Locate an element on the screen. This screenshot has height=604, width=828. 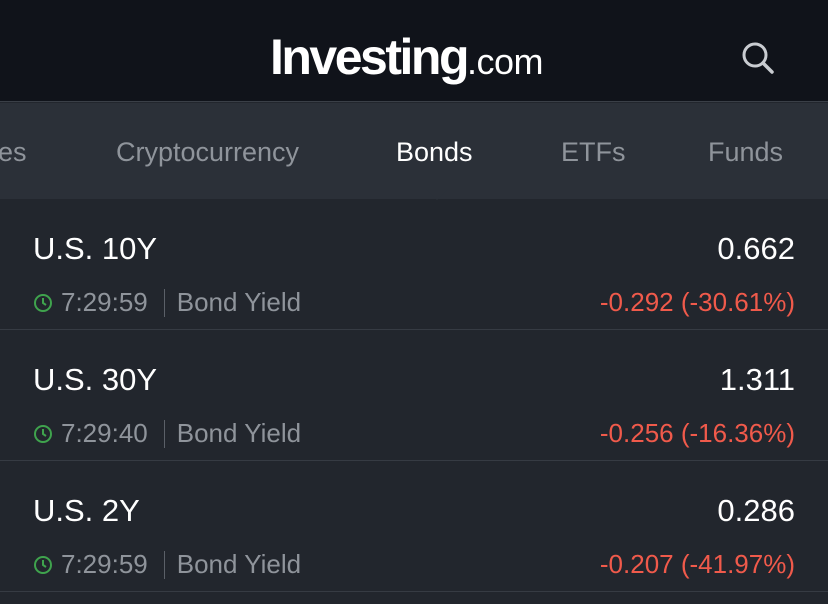
search-button is located at coordinates (758, 58).